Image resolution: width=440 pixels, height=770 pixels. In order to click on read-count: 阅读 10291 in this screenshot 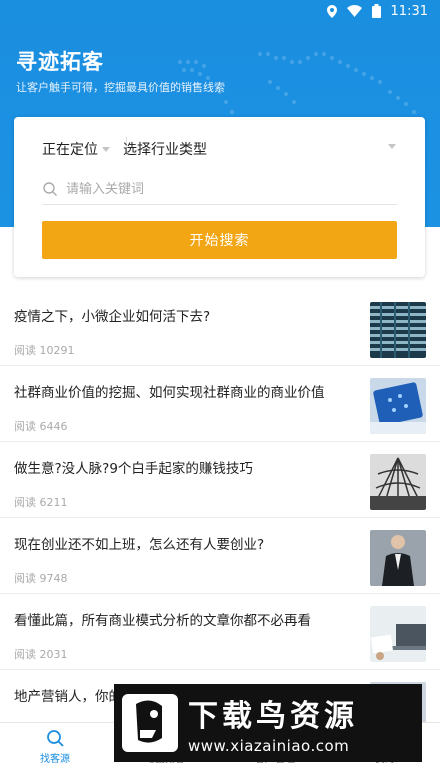, I will do `click(44, 350)`.